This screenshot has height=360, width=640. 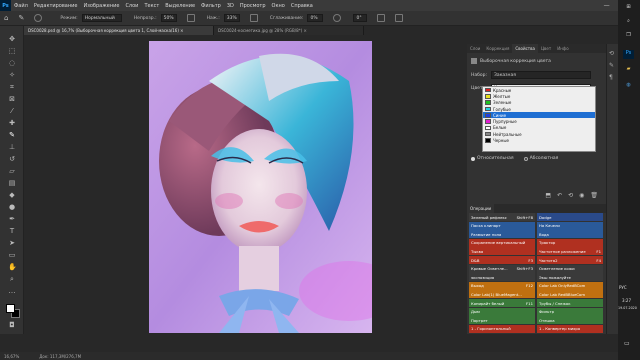 I want to click on action-button-left: Сохранение вертикальный, so click(x=502, y=242).